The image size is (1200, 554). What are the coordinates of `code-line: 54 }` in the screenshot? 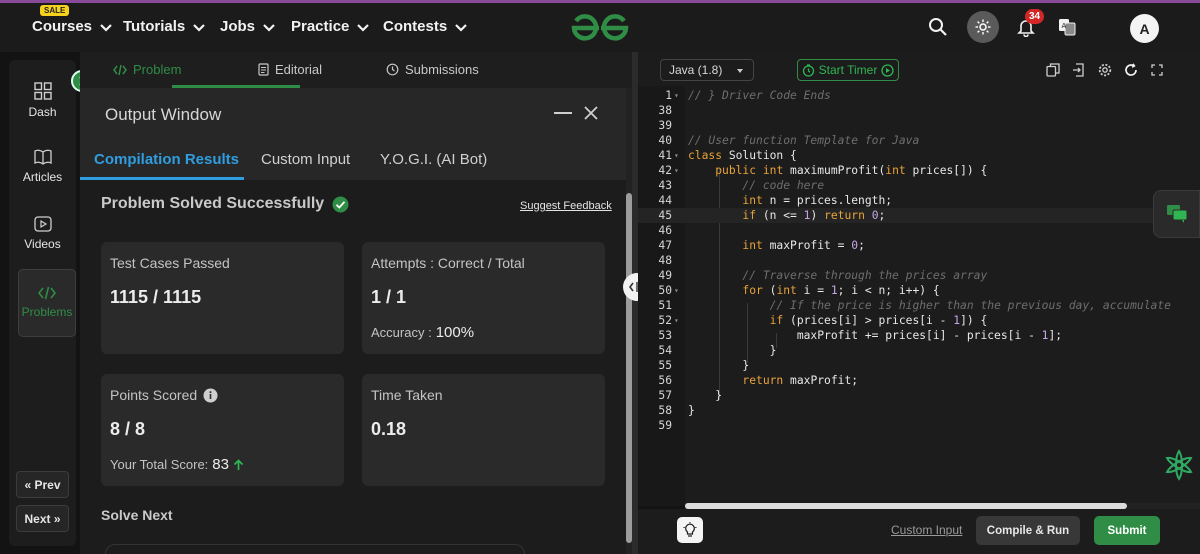 It's located at (919, 350).